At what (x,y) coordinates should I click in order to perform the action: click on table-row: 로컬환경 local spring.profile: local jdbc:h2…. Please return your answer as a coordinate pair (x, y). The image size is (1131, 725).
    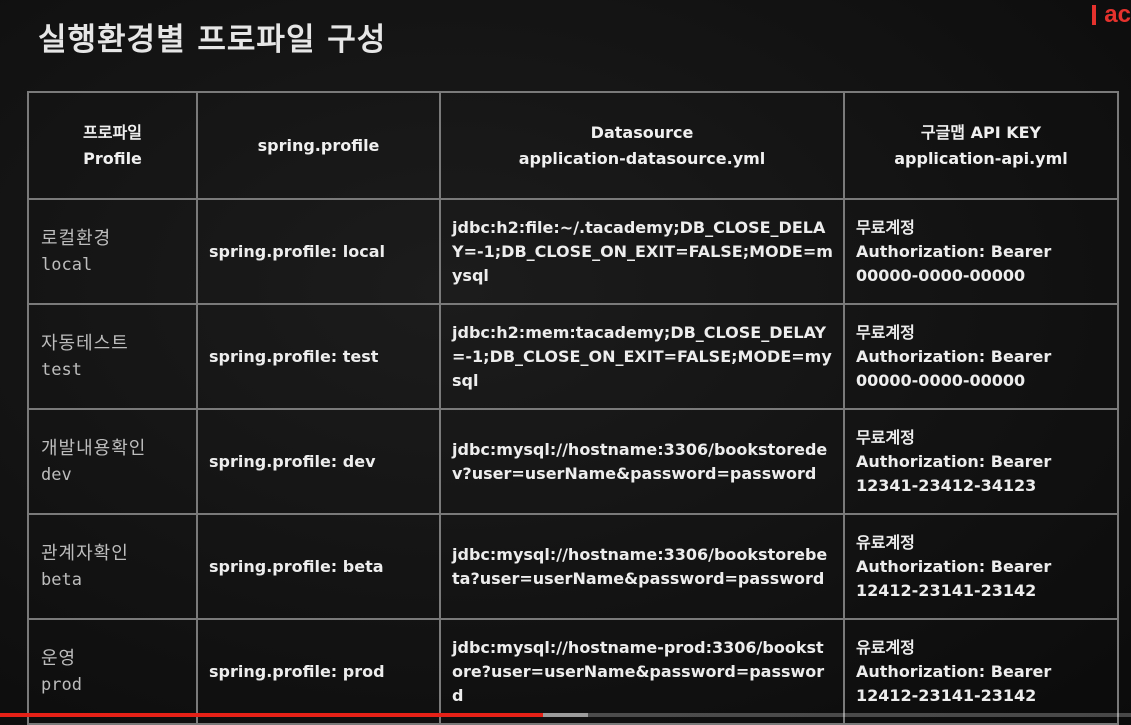
    Looking at the image, I should click on (573, 251).